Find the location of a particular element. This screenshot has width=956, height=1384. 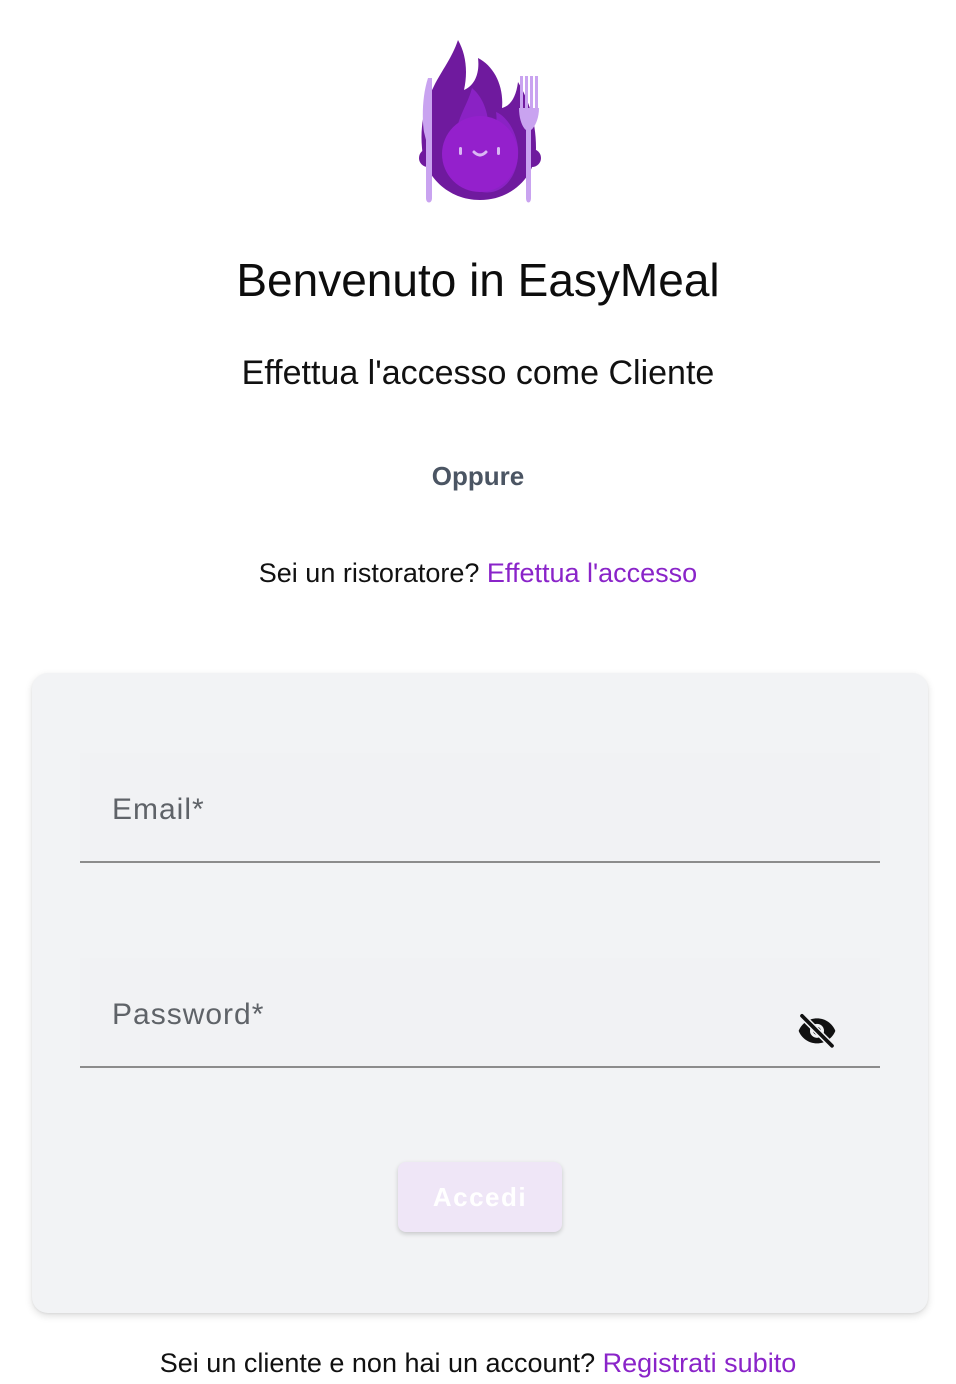

easymeal-logo-icon is located at coordinates (480, 121).